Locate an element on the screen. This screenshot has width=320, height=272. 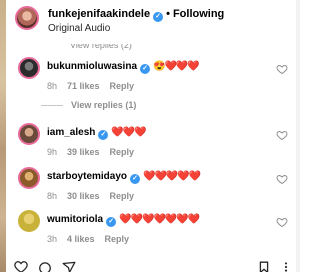
comment-line: bukunmioluwasina ✓ 😍❤️❤️❤️ is located at coordinates (123, 67).